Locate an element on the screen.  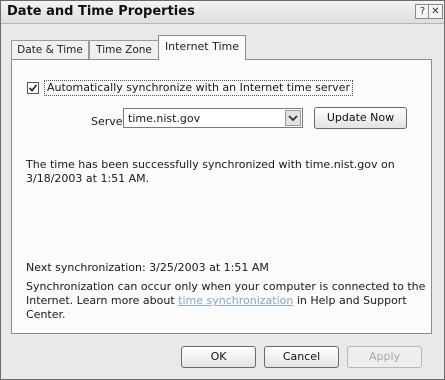
checkmark-icon is located at coordinates (33, 88).